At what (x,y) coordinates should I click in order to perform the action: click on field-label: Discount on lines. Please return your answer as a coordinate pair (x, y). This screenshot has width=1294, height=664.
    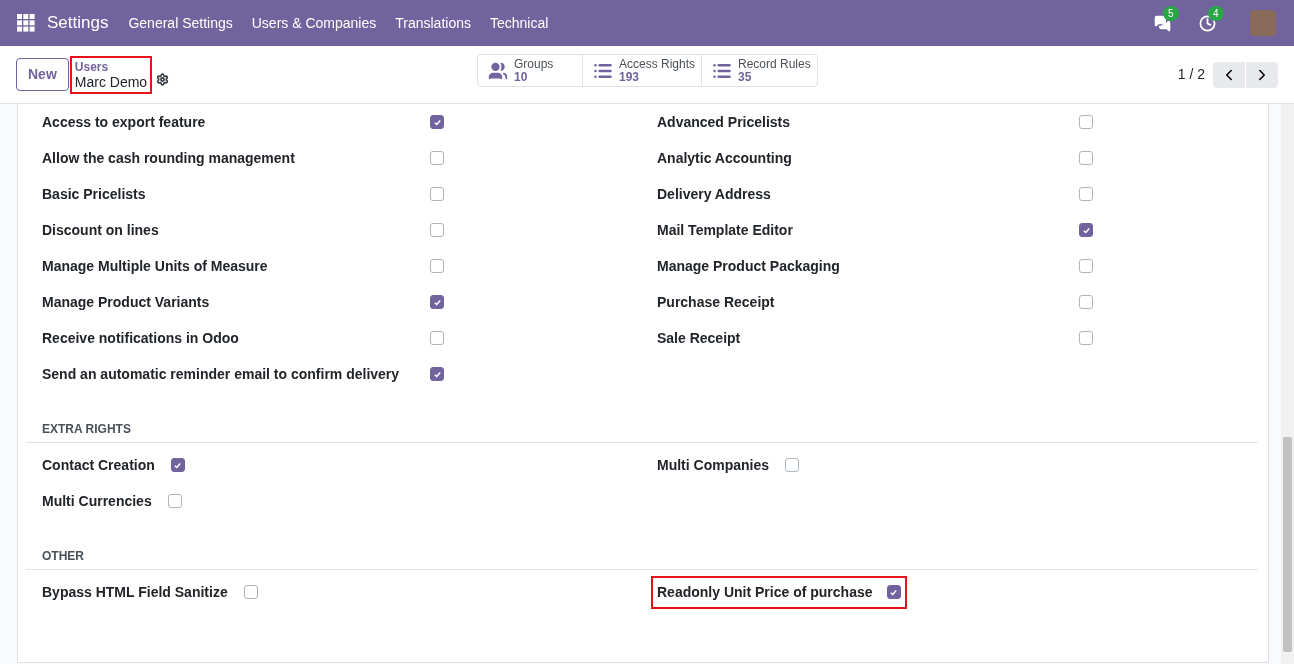
    Looking at the image, I should click on (101, 230).